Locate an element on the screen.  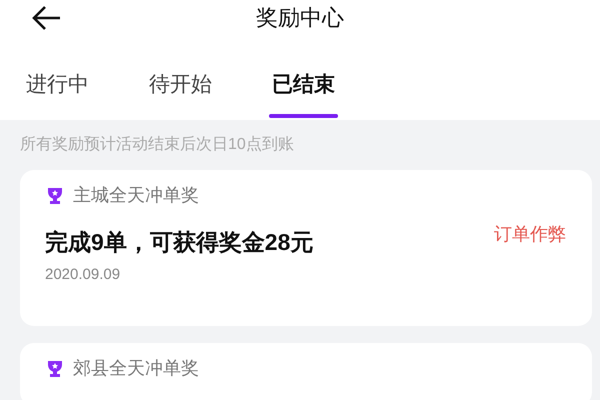
reward-description: 完成9单，可获得奖金28元 is located at coordinates (179, 242).